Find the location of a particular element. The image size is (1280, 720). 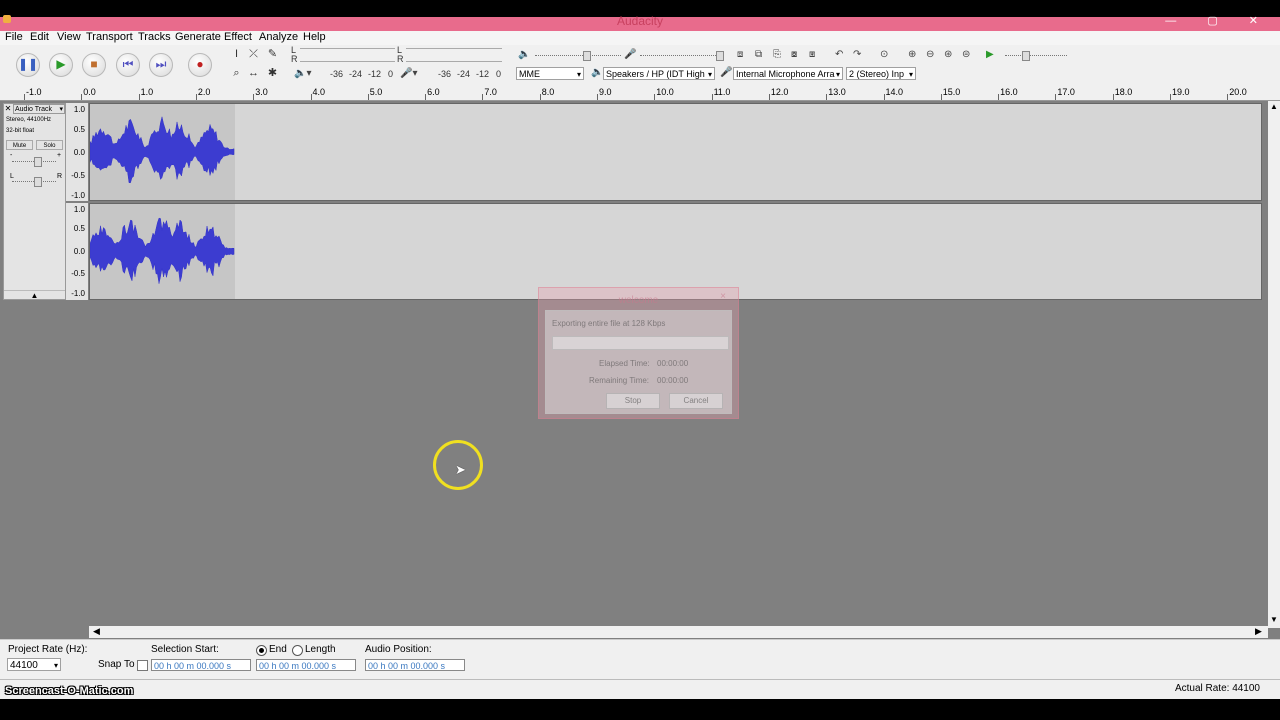

stop-button: ■ is located at coordinates (94, 65).